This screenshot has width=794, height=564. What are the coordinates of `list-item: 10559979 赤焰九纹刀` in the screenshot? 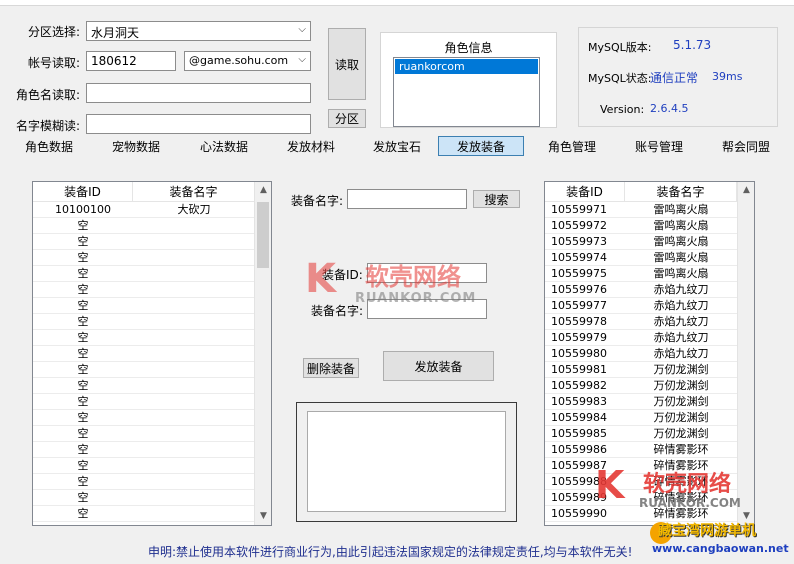 It's located at (649, 338).